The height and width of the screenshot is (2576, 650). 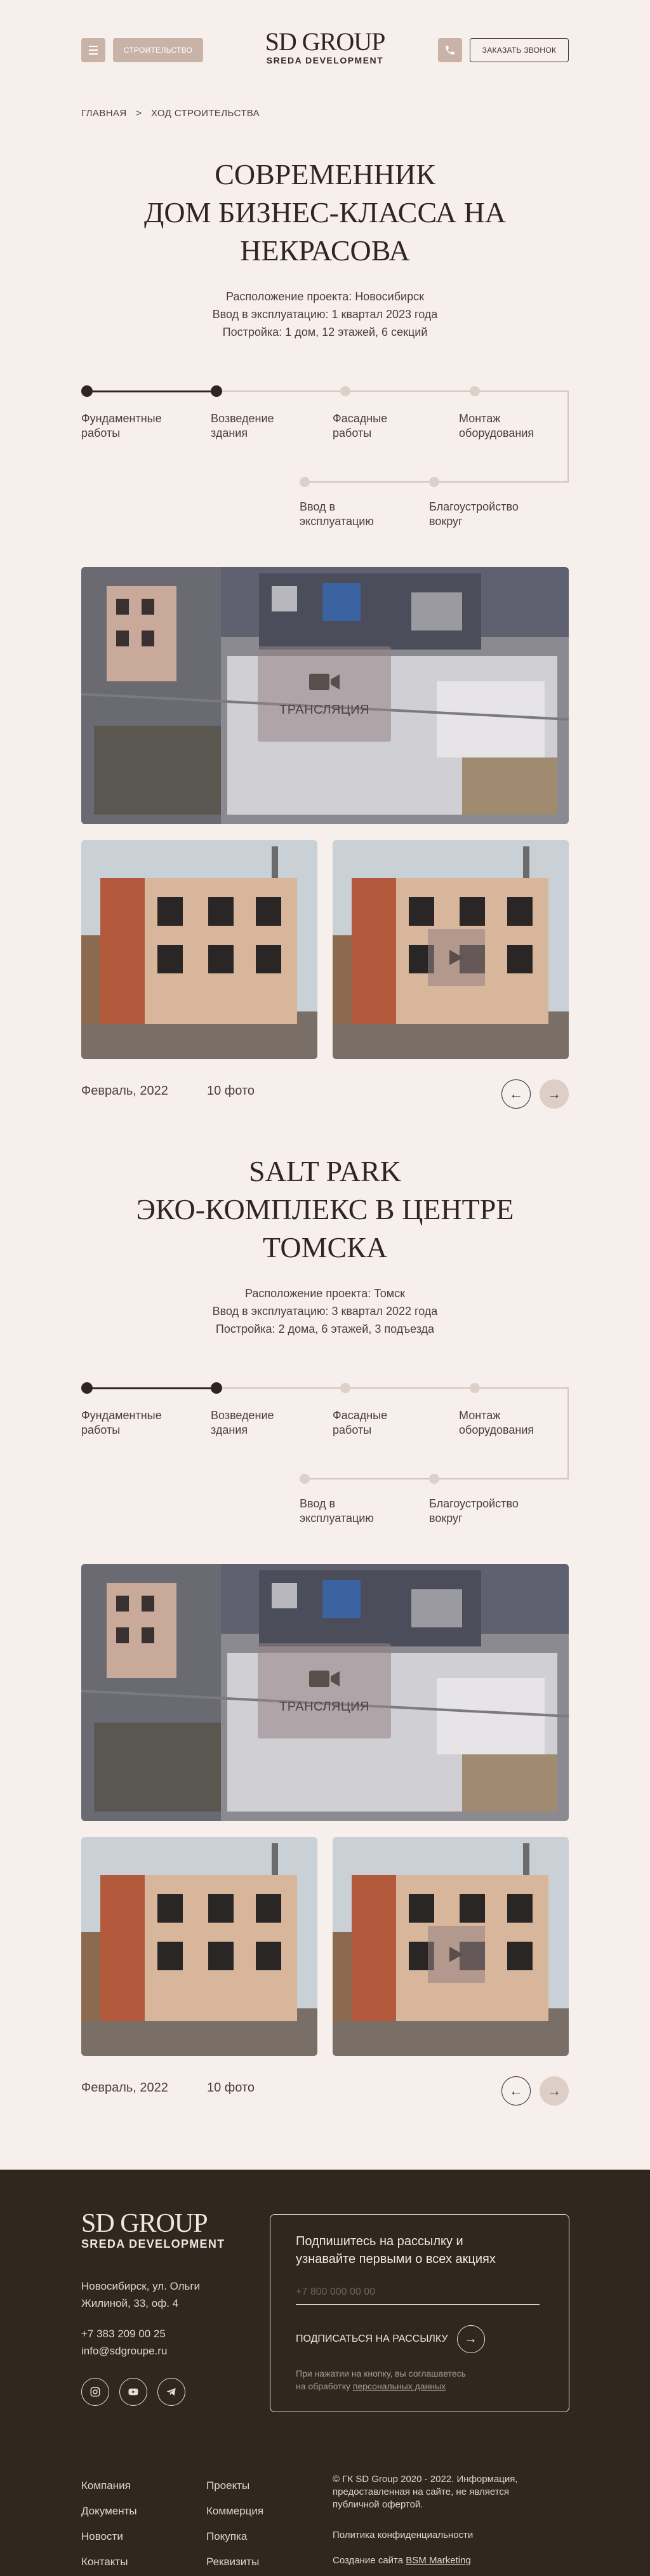 I want to click on order-call-button: ЗАКАЗАТЬ ЗВОНОК, so click(x=519, y=50).